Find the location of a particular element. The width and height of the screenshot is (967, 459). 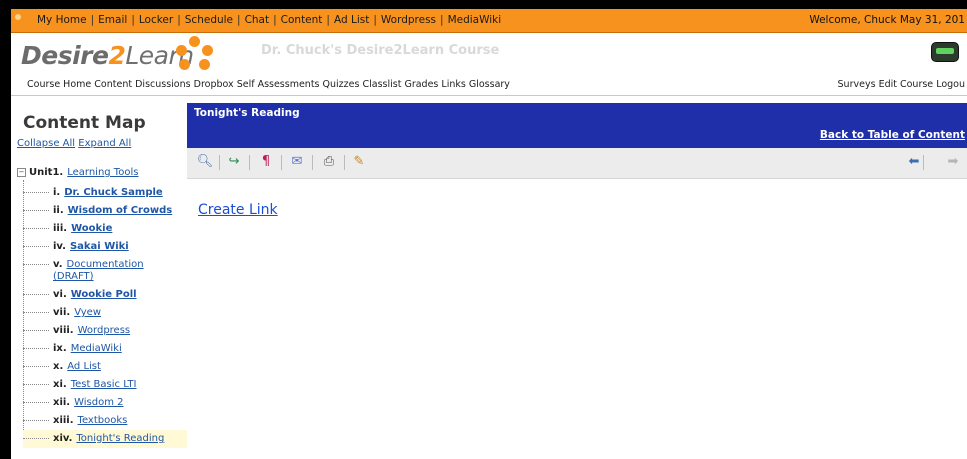

tree-item: viii. Wordpress is located at coordinates (105, 331).